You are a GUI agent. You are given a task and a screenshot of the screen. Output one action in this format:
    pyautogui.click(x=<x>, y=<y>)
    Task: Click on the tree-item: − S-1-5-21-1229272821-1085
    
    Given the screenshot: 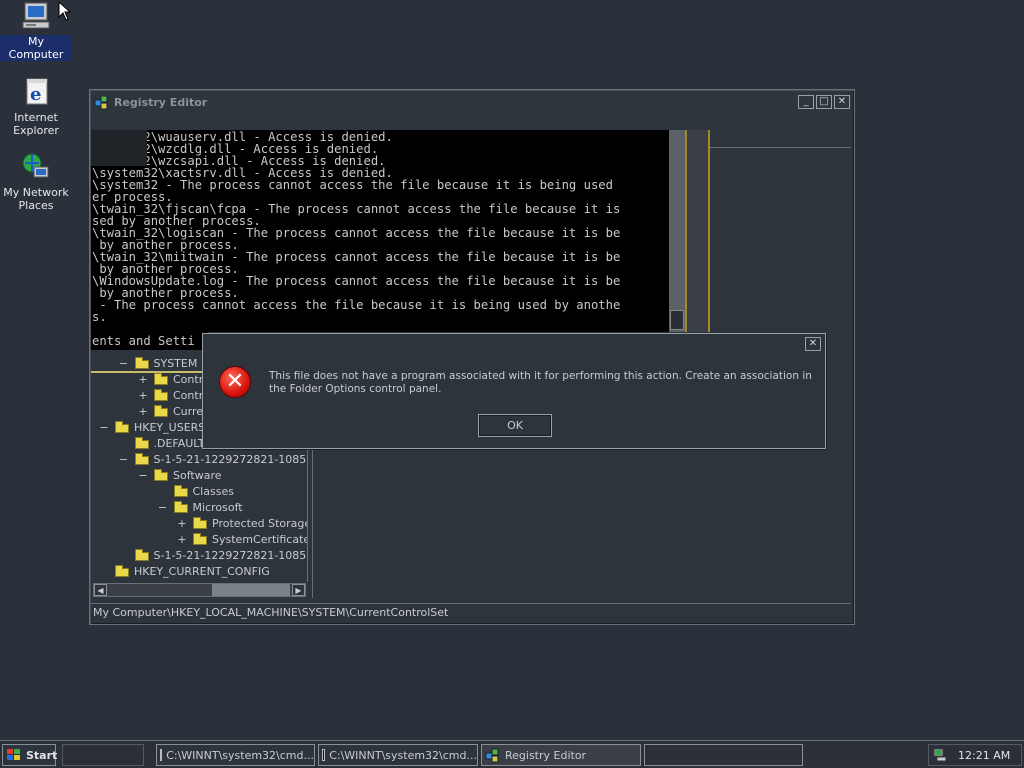 What is the action you would take?
    pyautogui.click(x=213, y=459)
    